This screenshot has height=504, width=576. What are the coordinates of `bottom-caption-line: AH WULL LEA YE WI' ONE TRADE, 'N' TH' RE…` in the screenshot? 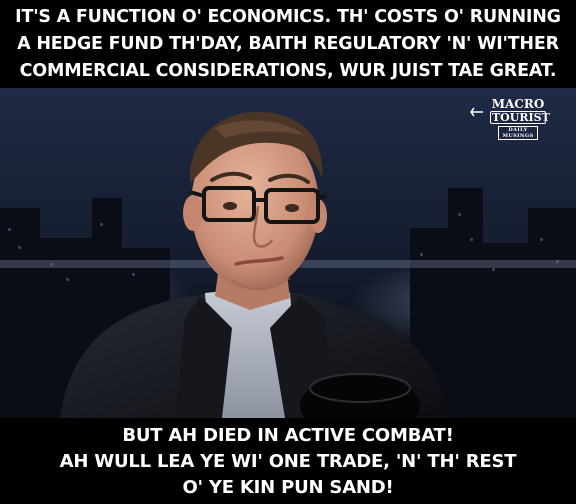 It's located at (288, 461).